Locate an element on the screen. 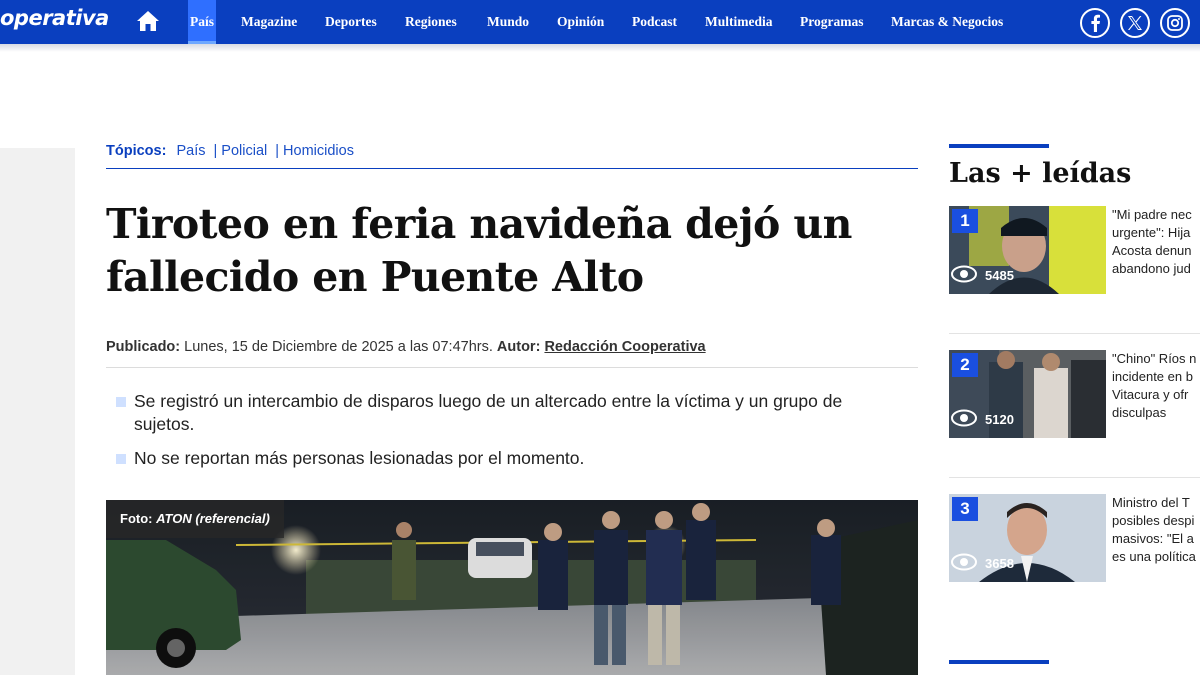  nav-item-marcas-negocios: Marcas & Negocios is located at coordinates (947, 22).